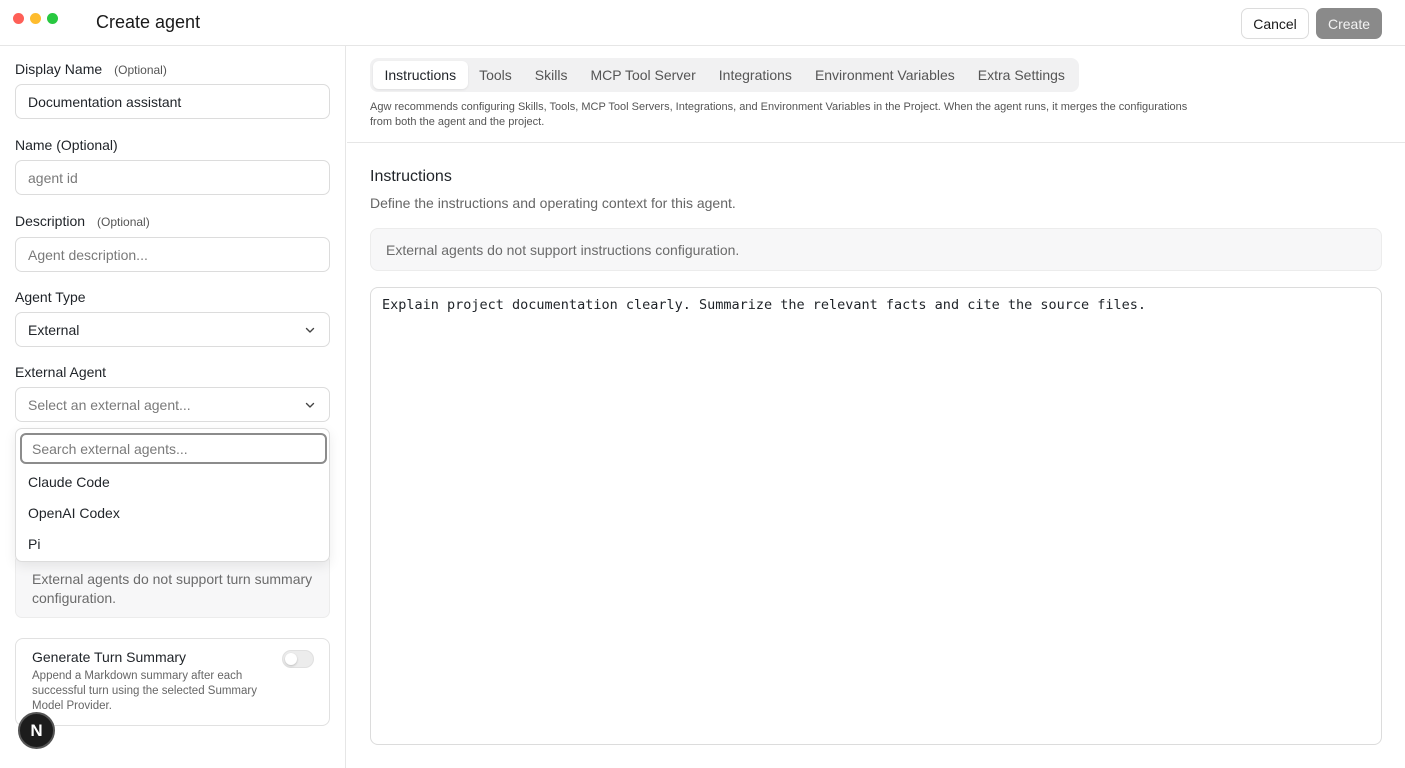 The width and height of the screenshot is (1405, 768). I want to click on cancel-button: Cancel, so click(1275, 23).